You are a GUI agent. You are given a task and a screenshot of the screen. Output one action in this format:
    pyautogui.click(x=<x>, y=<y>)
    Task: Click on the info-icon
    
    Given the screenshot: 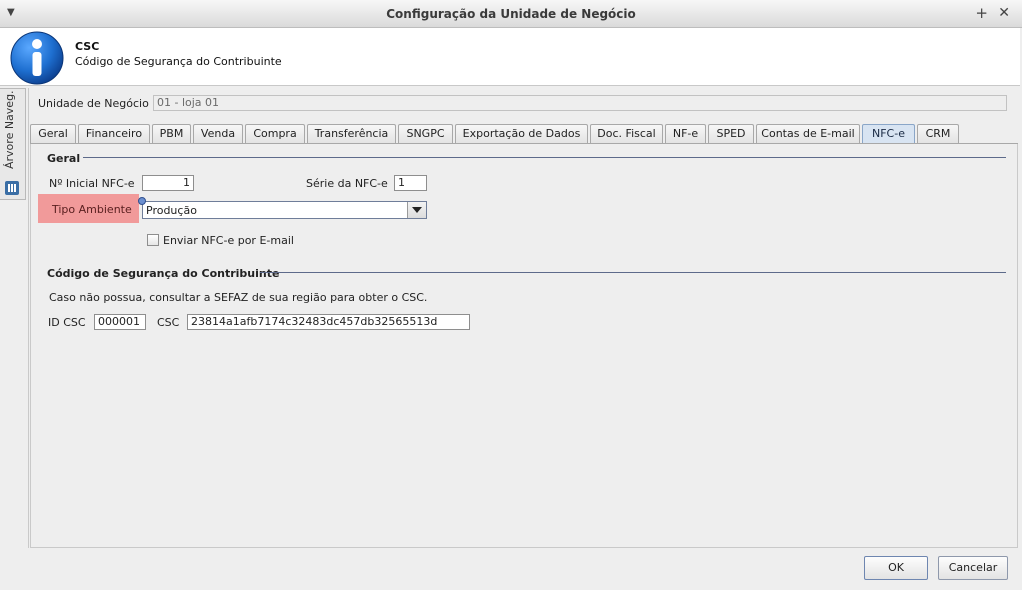 What is the action you would take?
    pyautogui.click(x=37, y=58)
    